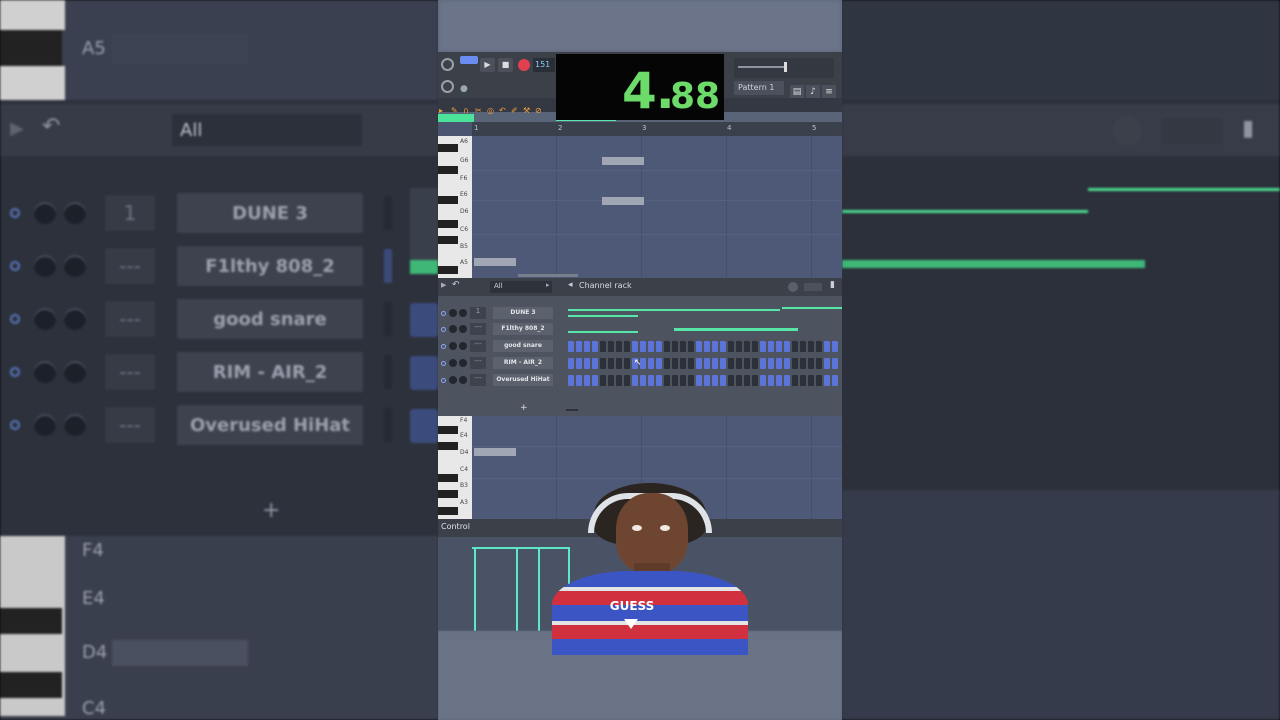  Describe the element at coordinates (523, 346) in the screenshot. I see `channel-name-button: good snare` at that location.